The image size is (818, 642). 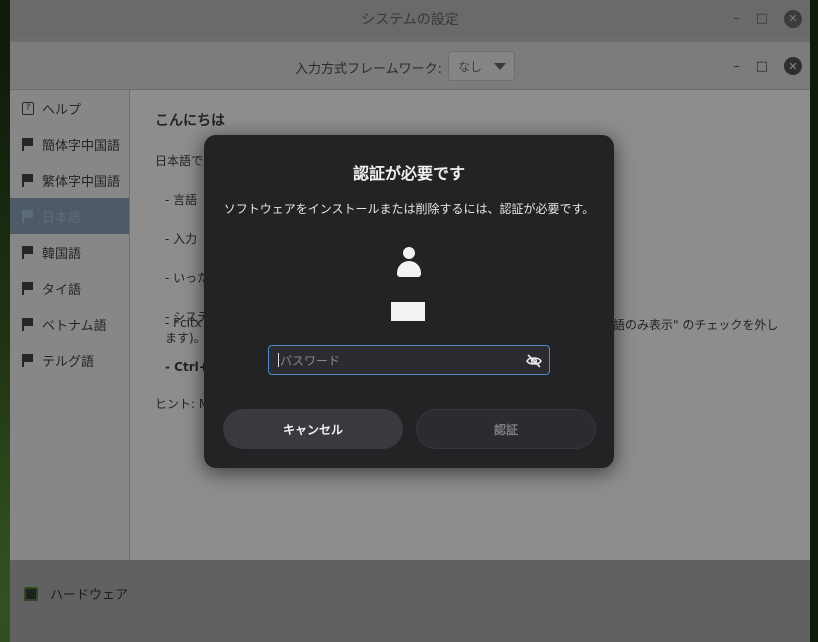 I want to click on password-placeholder: パスワード, so click(x=310, y=360).